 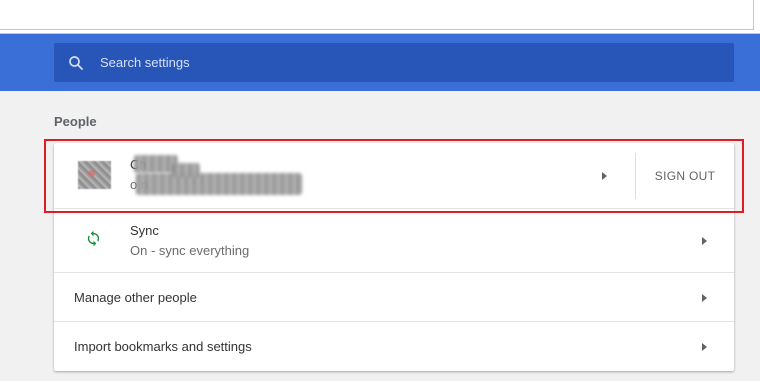 What do you see at coordinates (394, 297) in the screenshot?
I see `manage-other-people-row: Manage other people` at bounding box center [394, 297].